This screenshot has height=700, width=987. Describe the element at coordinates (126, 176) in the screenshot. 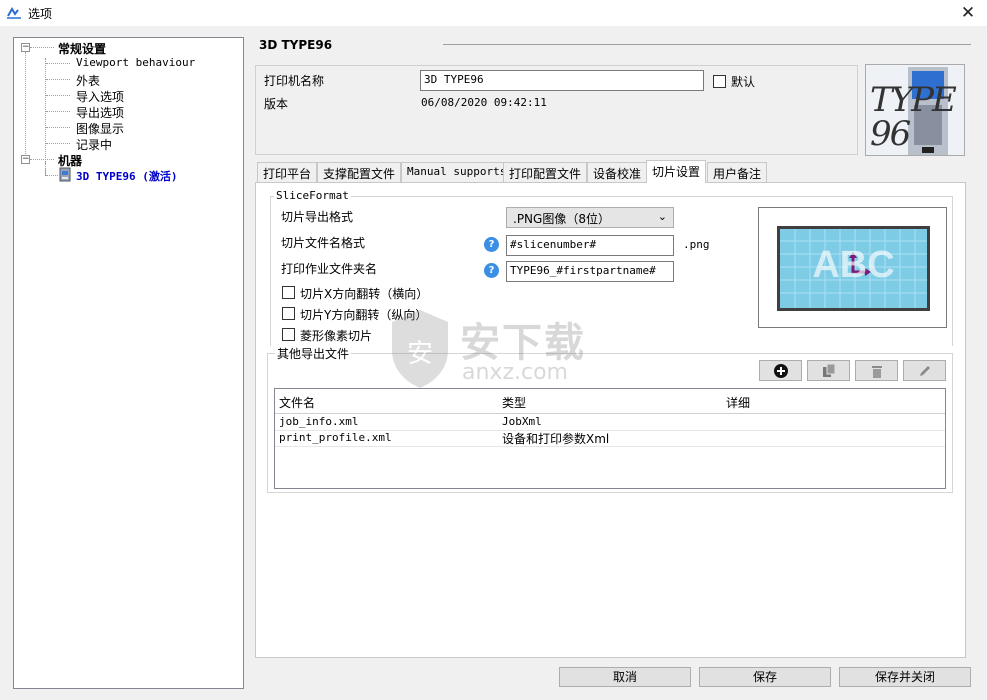

I see `tree-node-printer-active: 3D TYPE96 (激活)` at that location.